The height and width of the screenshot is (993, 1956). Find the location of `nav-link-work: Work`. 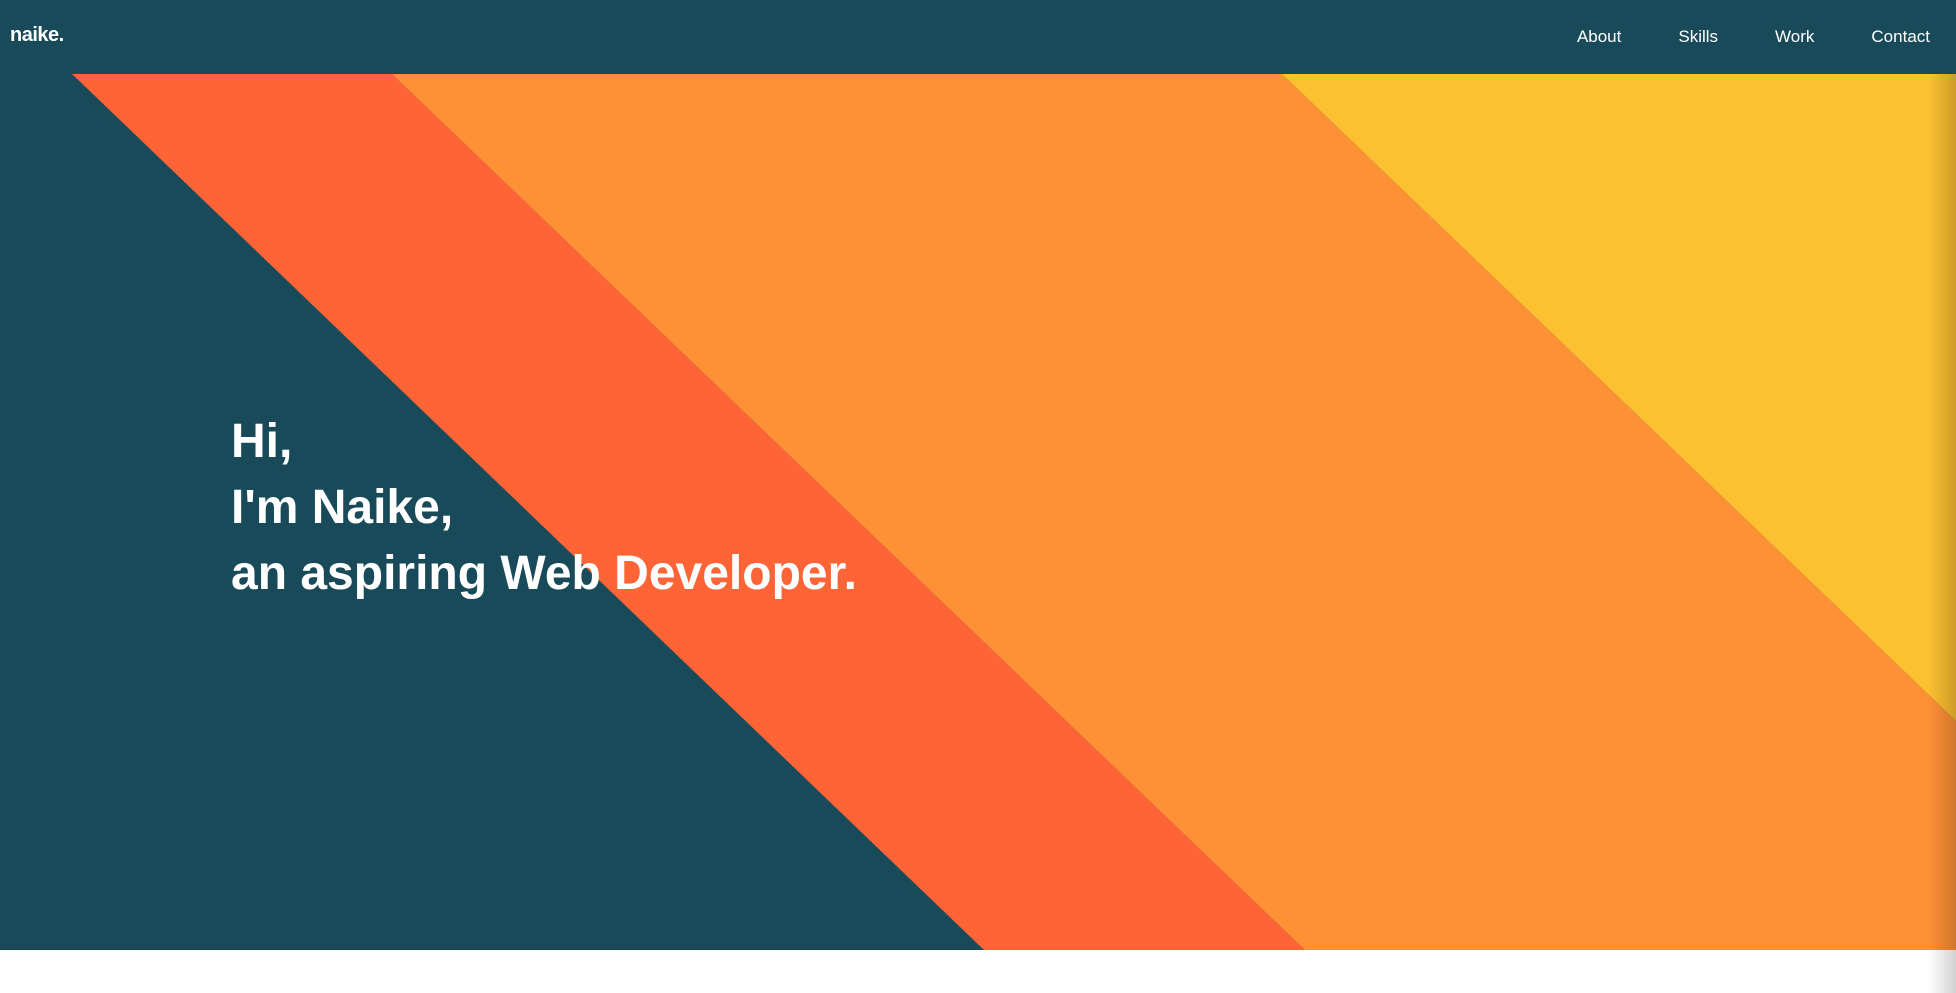

nav-link-work: Work is located at coordinates (1794, 37).